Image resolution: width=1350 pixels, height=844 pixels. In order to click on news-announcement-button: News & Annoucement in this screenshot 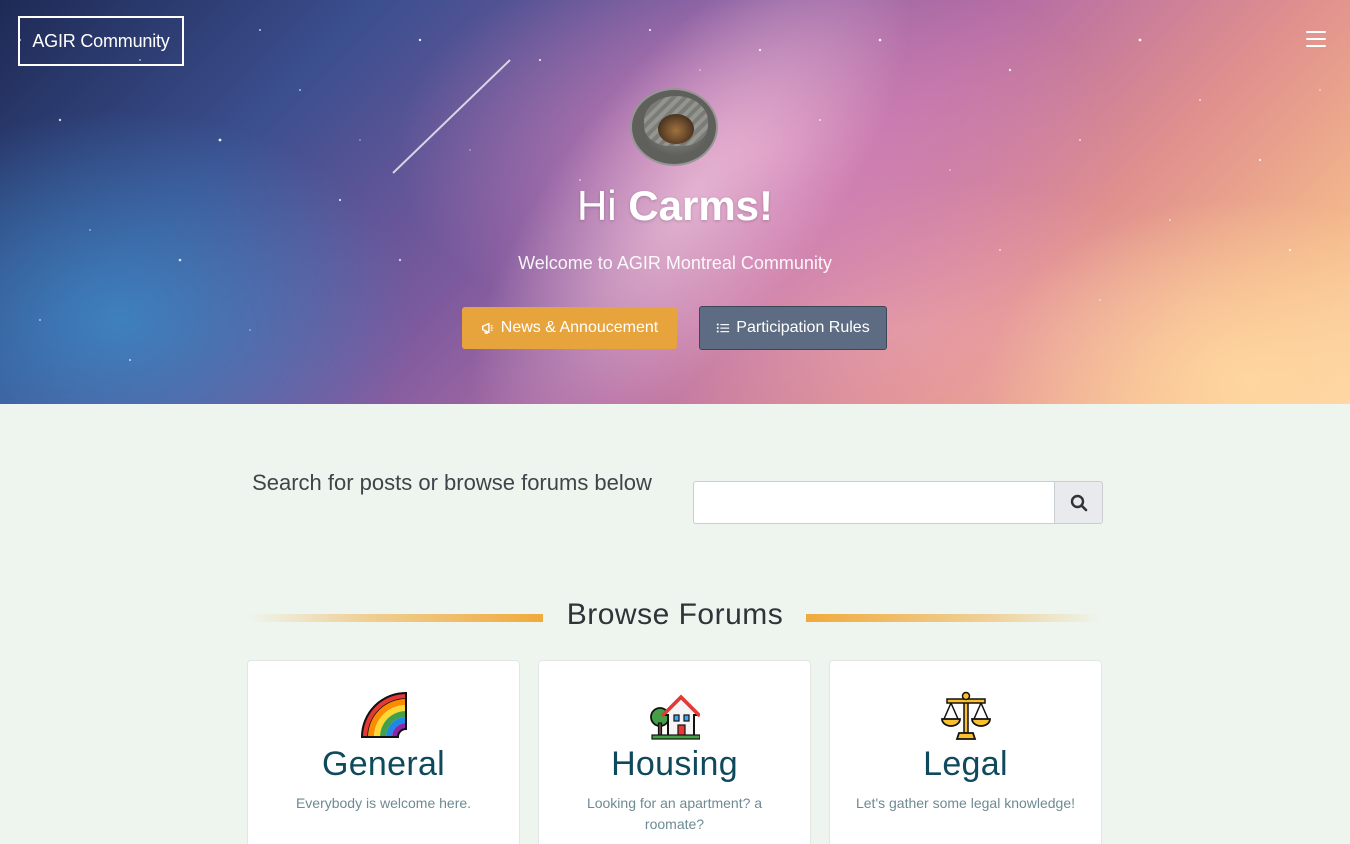, I will do `click(569, 328)`.